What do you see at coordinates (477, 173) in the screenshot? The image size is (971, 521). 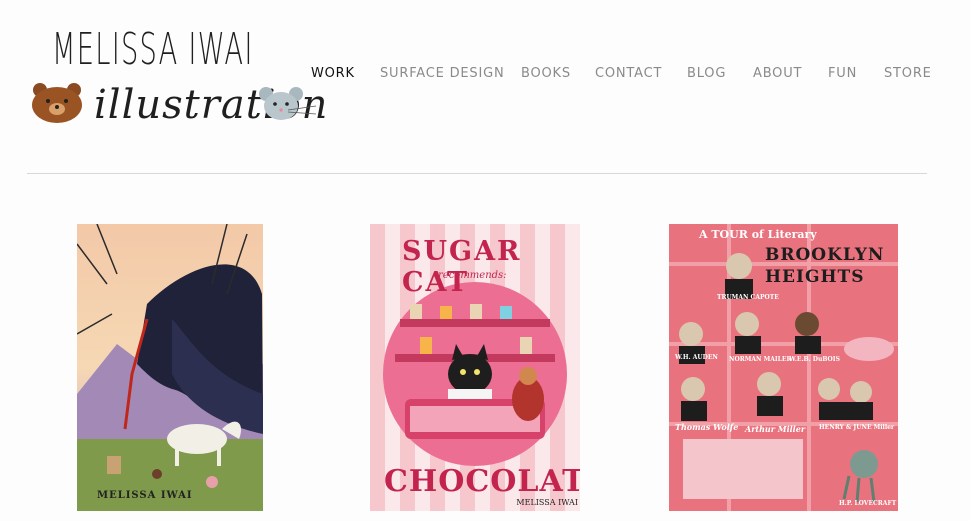 I see `header-divider` at bounding box center [477, 173].